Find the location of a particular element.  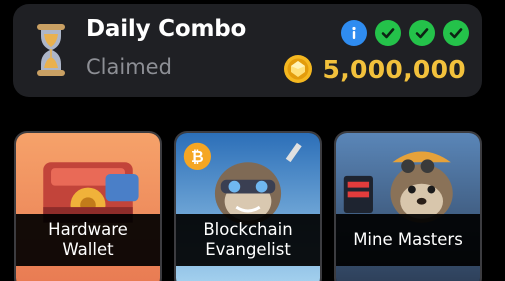

reward: 5,000,000 is located at coordinates (374, 69).